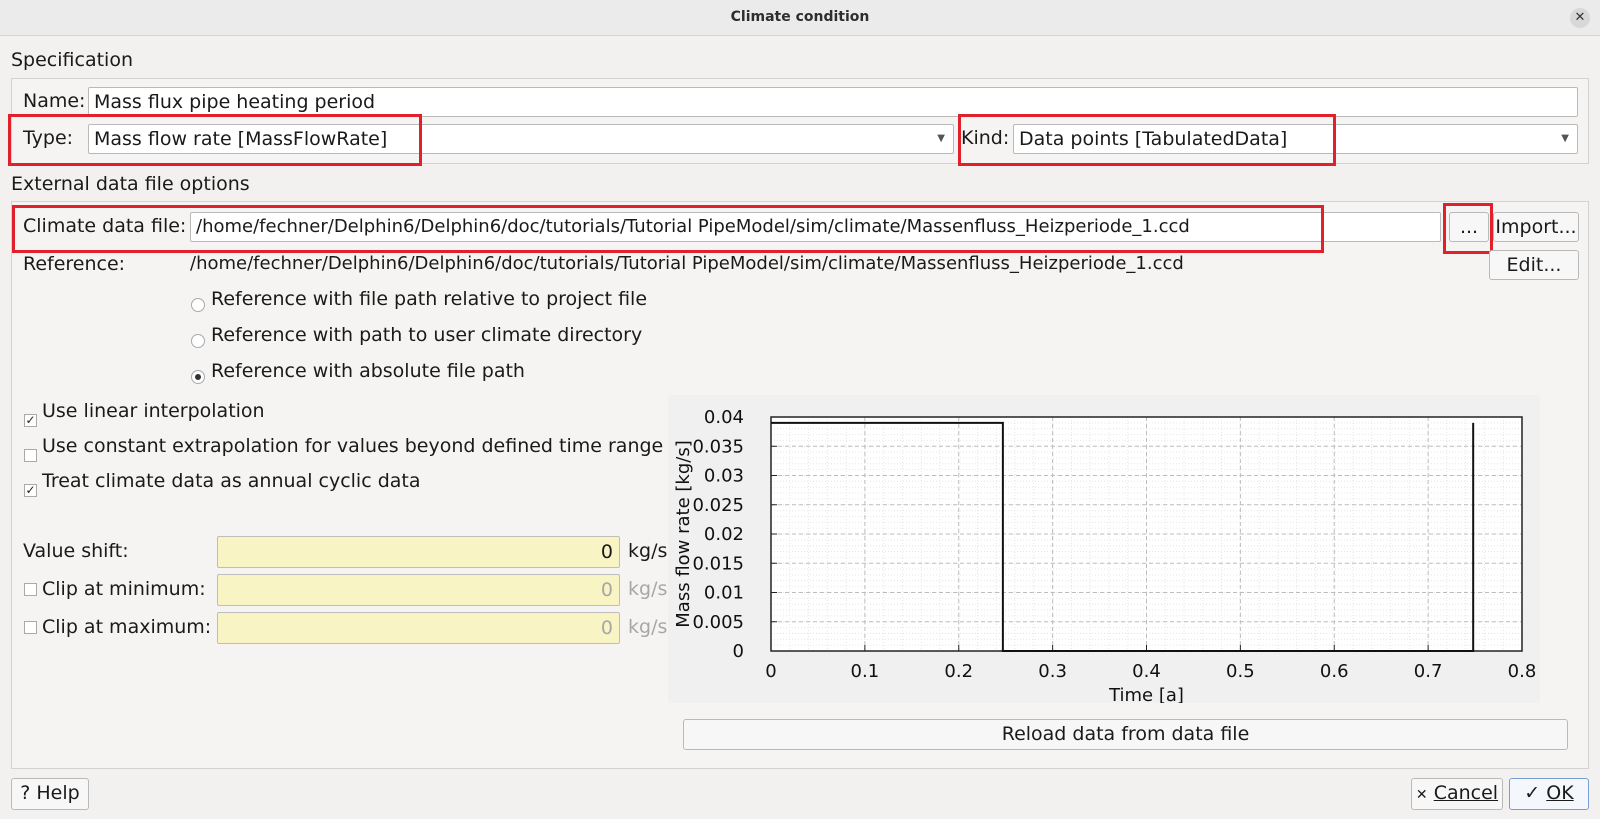 The width and height of the screenshot is (1600, 819). I want to click on value-shift-input: 0, so click(418, 552).